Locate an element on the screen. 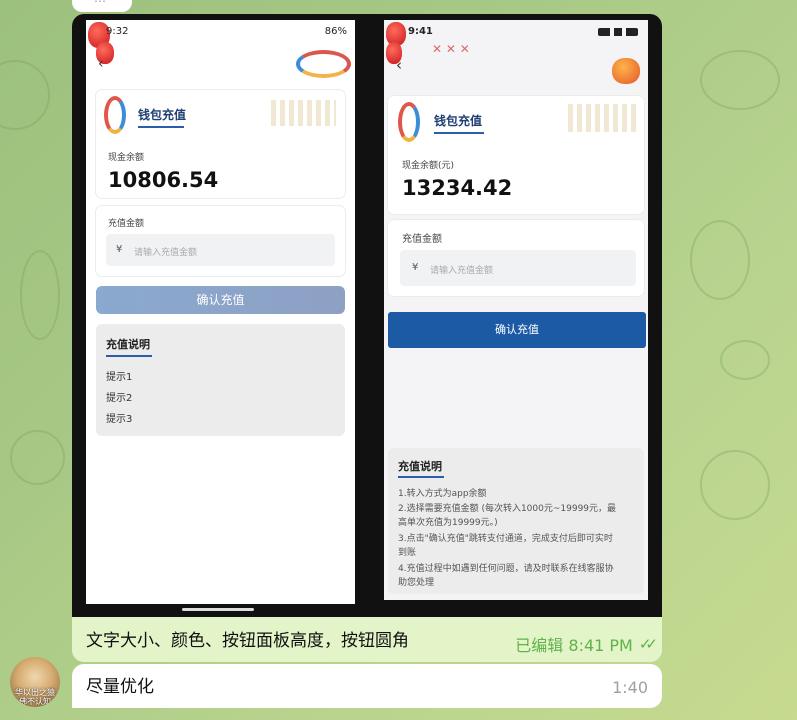 Image resolution: width=797 pixels, height=720 pixels. hint-line: 提示3 is located at coordinates (119, 419).